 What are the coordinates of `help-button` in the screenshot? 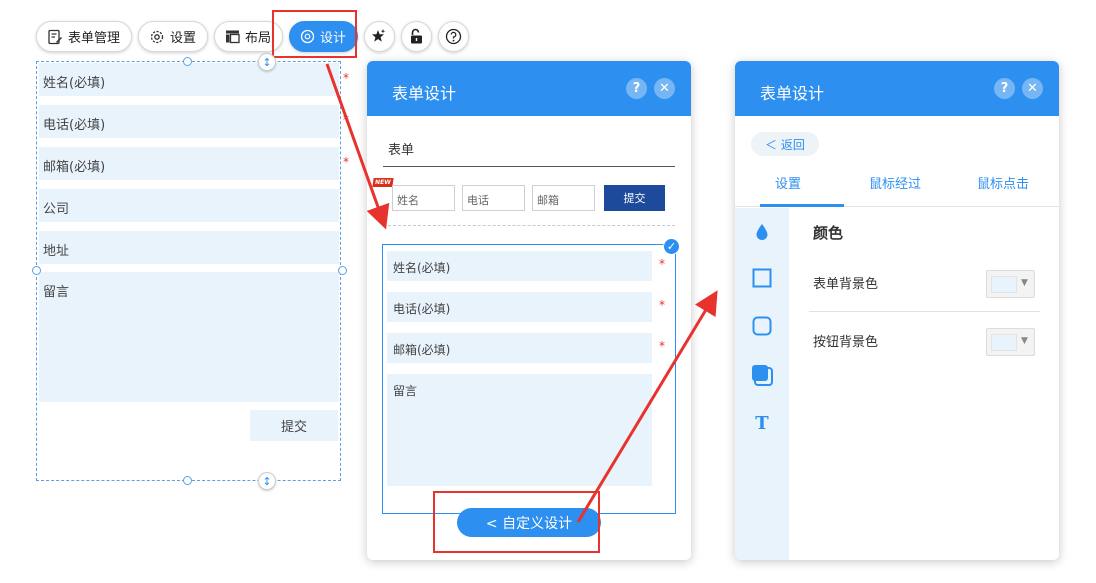 It's located at (454, 36).